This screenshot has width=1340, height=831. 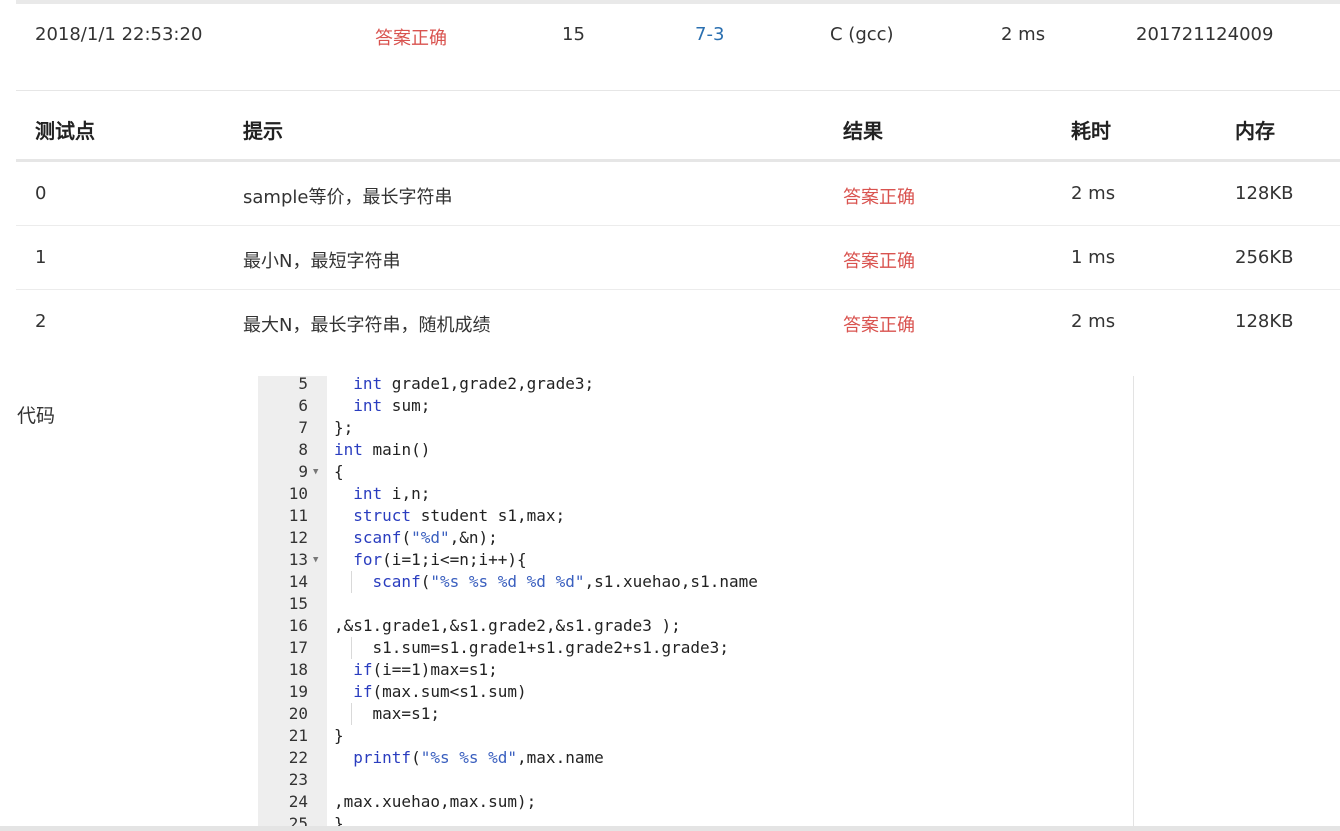 I want to click on code-text: s1.sum=s1.grade1+s1.grade2+s1.grade3;, so click(x=531, y=647).